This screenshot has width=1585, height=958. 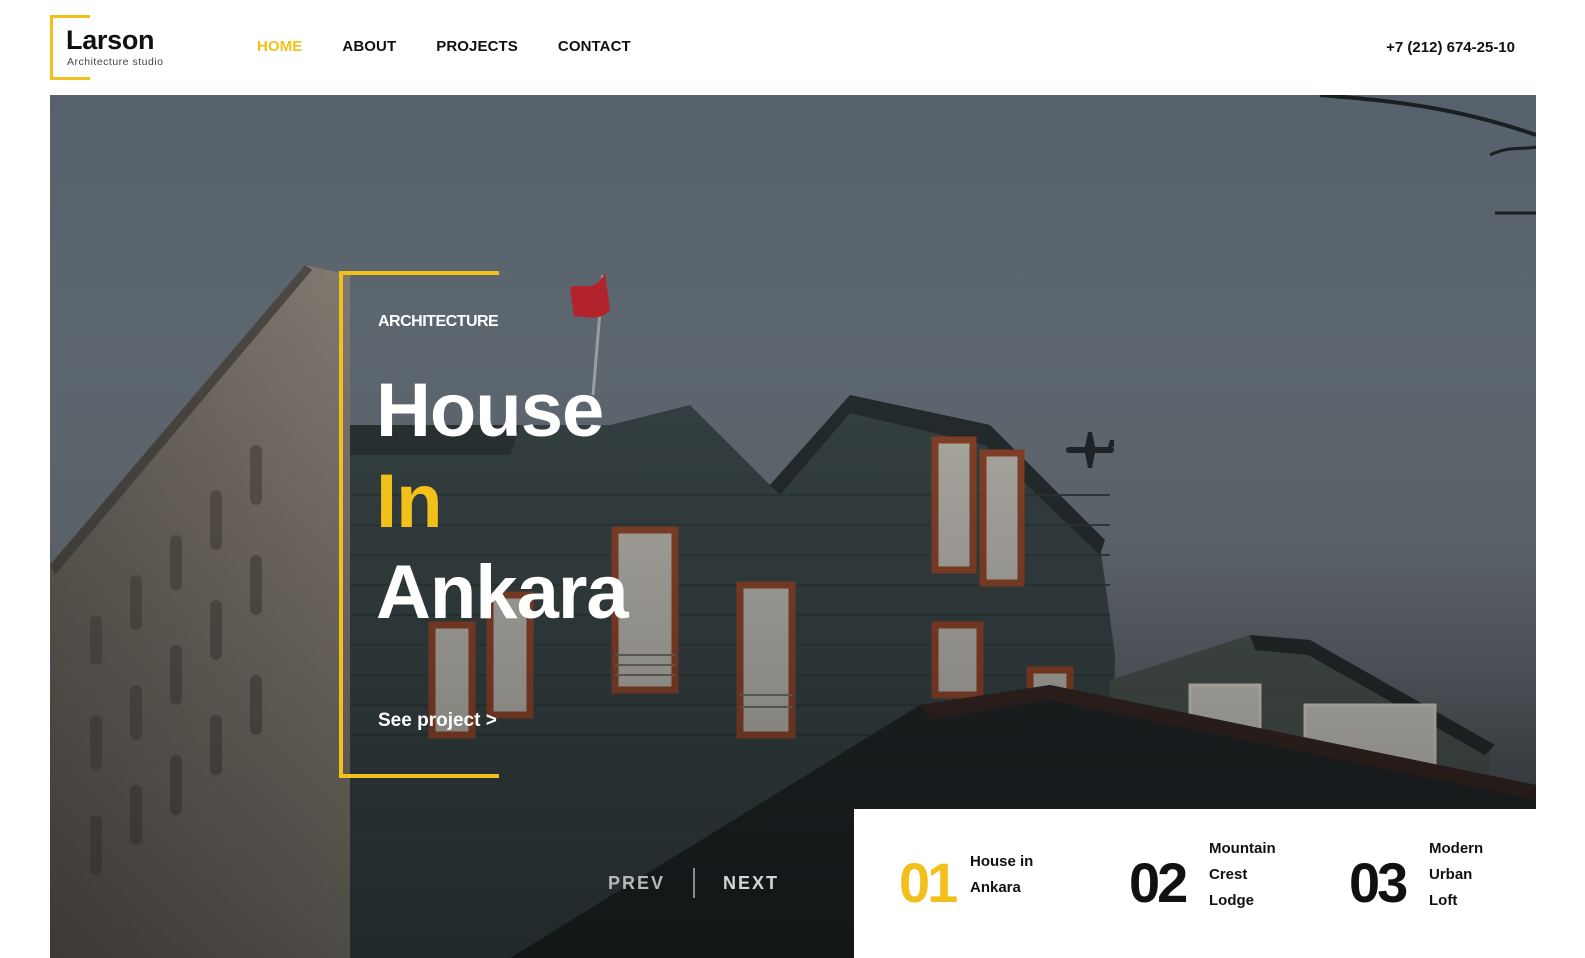 What do you see at coordinates (1002, 861) in the screenshot?
I see `project-title-line: House in` at bounding box center [1002, 861].